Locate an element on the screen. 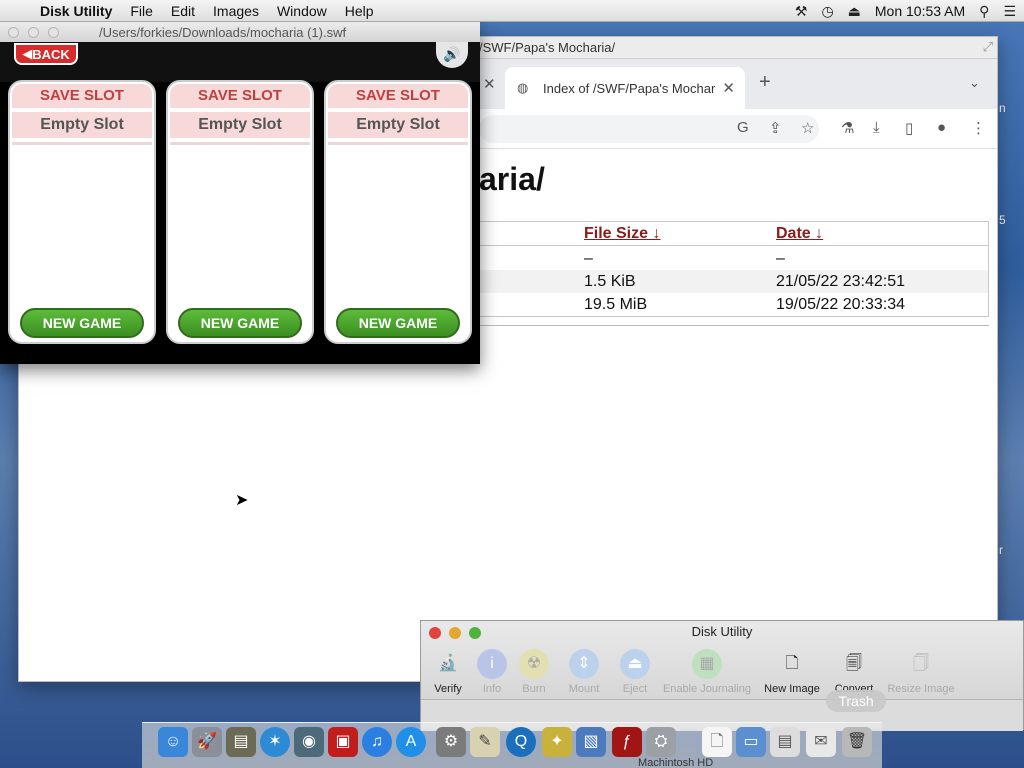 This screenshot has width=1024, height=768. tab-index: ◍ Index of /SWF/Papa's Mochar ✕ is located at coordinates (625, 88).